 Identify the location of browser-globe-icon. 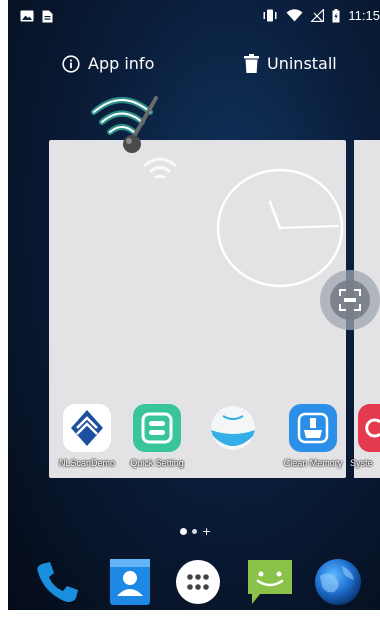
(338, 582).